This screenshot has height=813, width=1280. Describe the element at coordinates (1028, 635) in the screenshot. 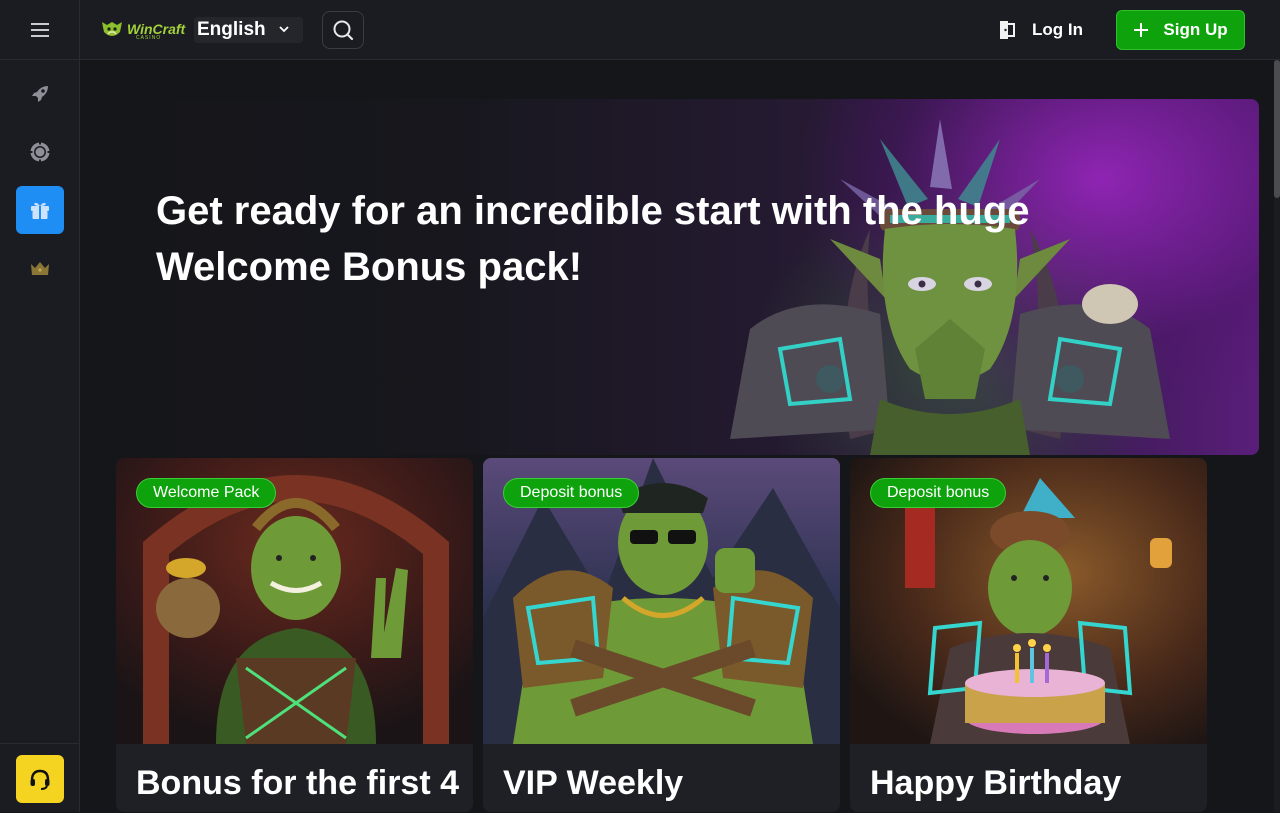

I see `promo-card-birthday: Deposit bonus Happy Birthday` at that location.